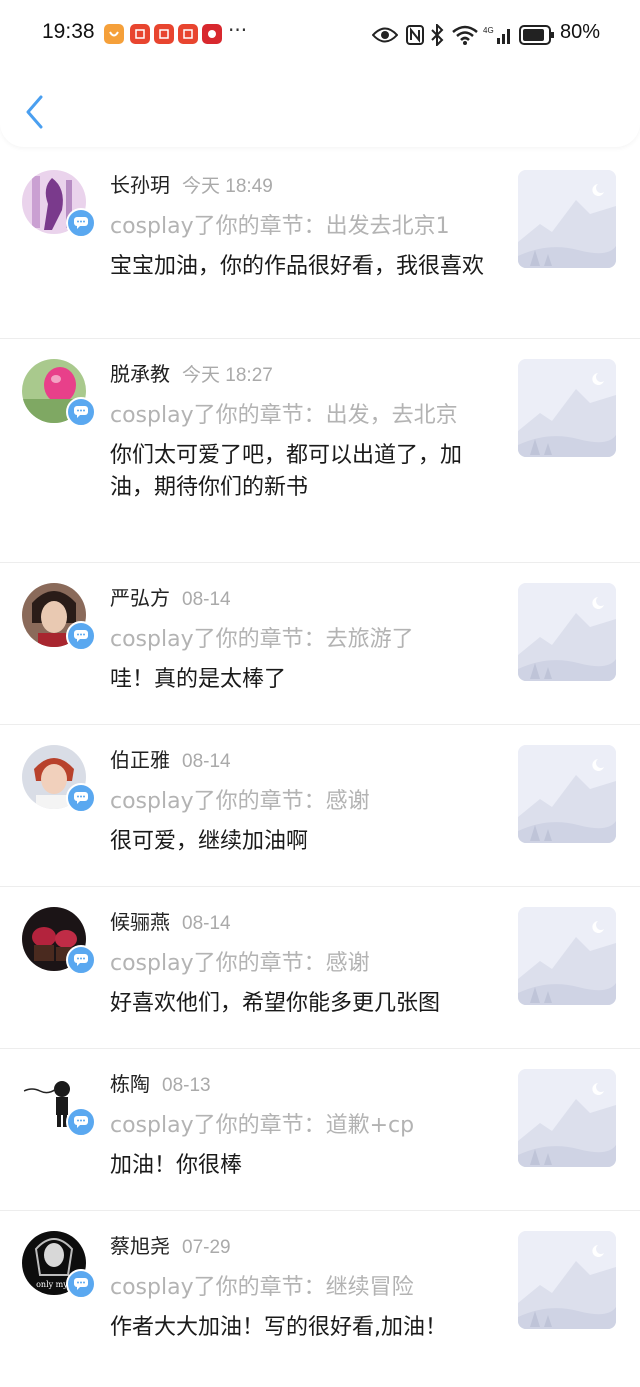  I want to click on quoted-chapter: cosplay了你的章节：继续冒险, so click(262, 1287).